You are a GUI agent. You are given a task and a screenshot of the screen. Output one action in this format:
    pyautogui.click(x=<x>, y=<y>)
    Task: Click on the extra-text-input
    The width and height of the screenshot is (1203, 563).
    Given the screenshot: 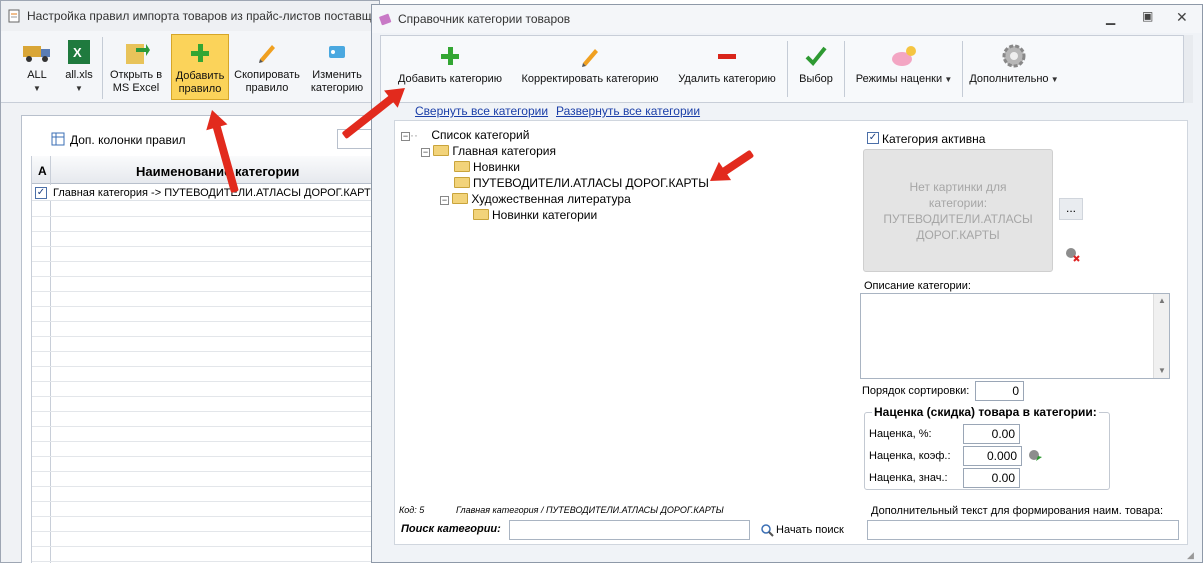 What is the action you would take?
    pyautogui.click(x=1023, y=530)
    